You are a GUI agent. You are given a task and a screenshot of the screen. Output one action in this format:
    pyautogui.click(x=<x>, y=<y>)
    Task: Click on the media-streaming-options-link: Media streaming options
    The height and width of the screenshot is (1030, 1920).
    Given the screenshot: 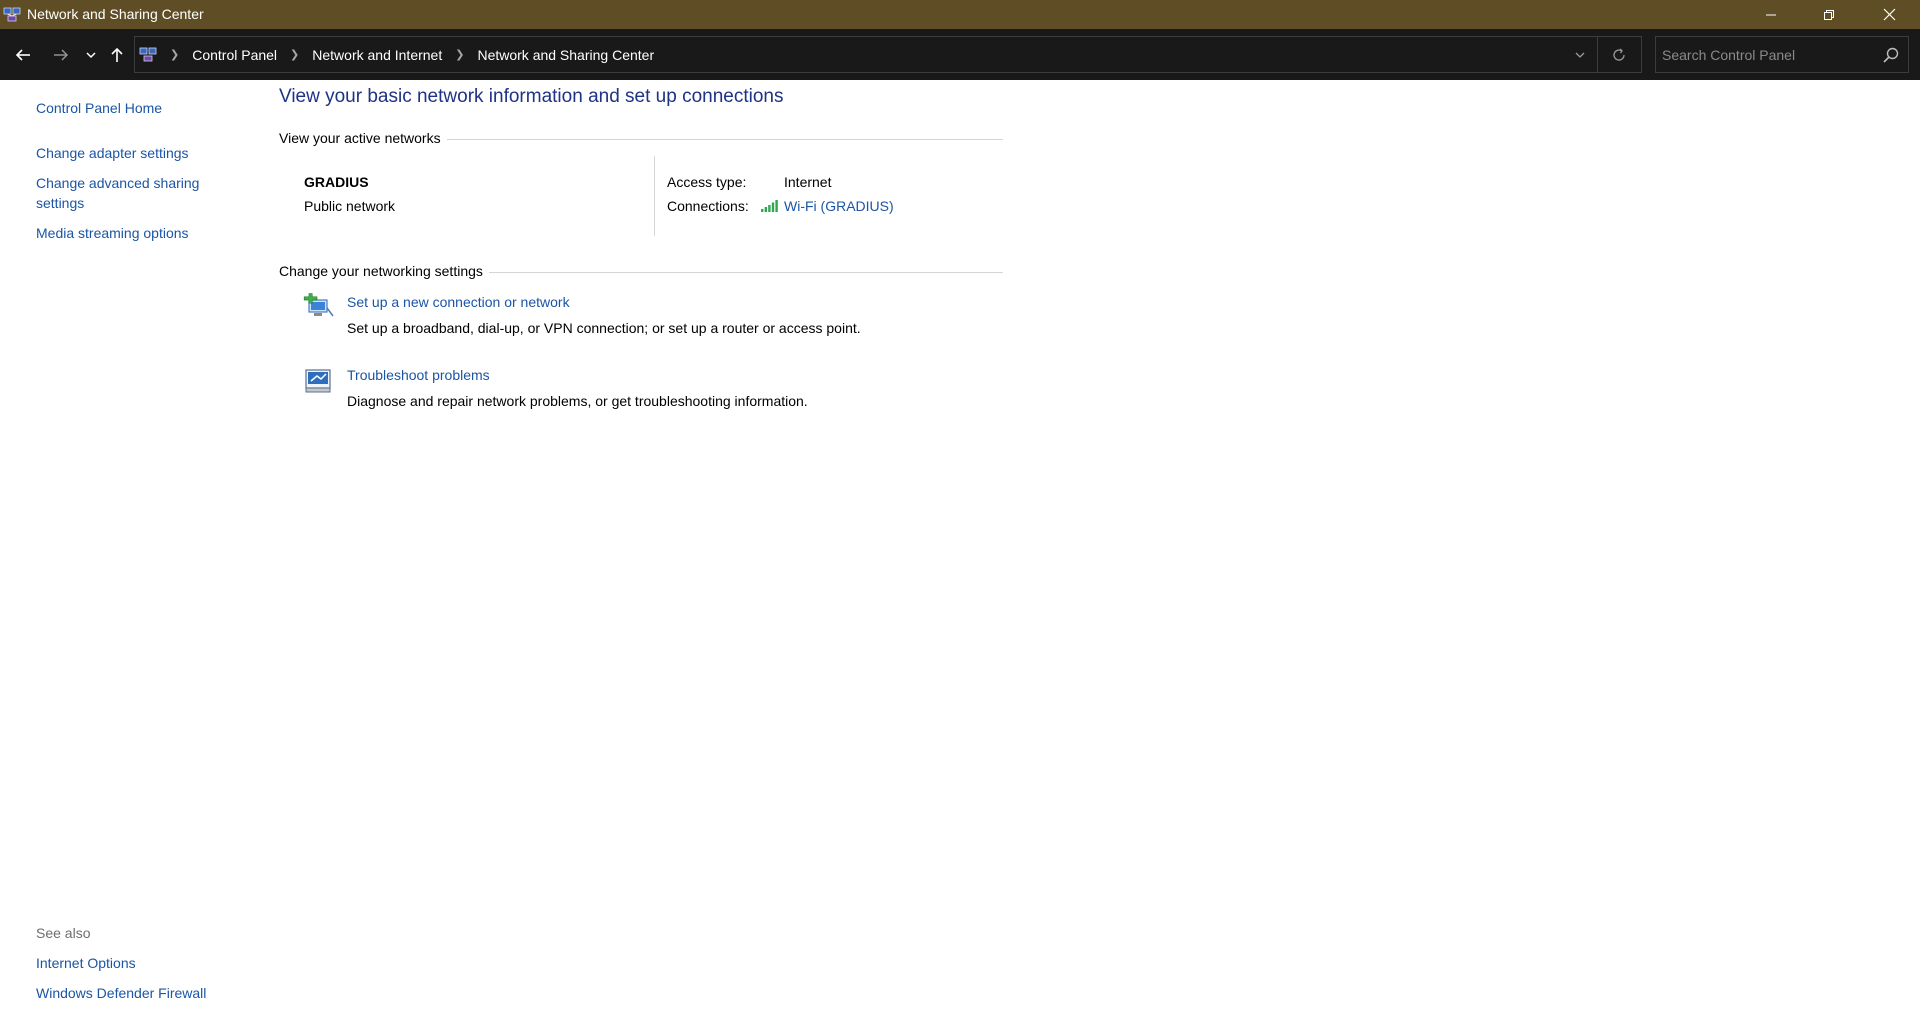 What is the action you would take?
    pyautogui.click(x=136, y=233)
    